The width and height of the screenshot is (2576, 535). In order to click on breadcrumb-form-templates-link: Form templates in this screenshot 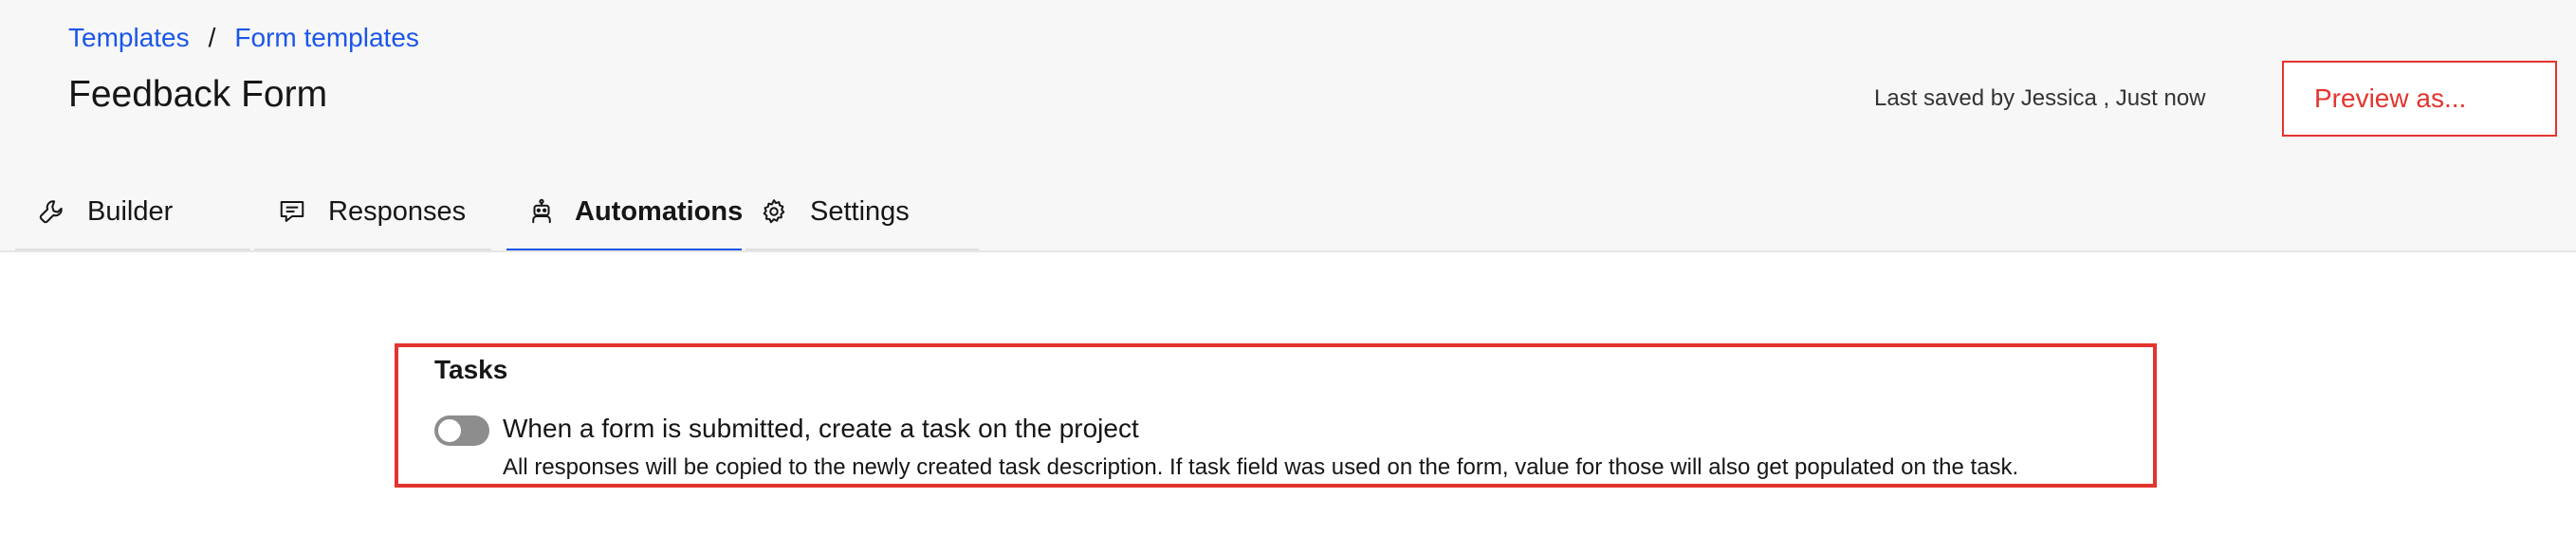, I will do `click(326, 38)`.